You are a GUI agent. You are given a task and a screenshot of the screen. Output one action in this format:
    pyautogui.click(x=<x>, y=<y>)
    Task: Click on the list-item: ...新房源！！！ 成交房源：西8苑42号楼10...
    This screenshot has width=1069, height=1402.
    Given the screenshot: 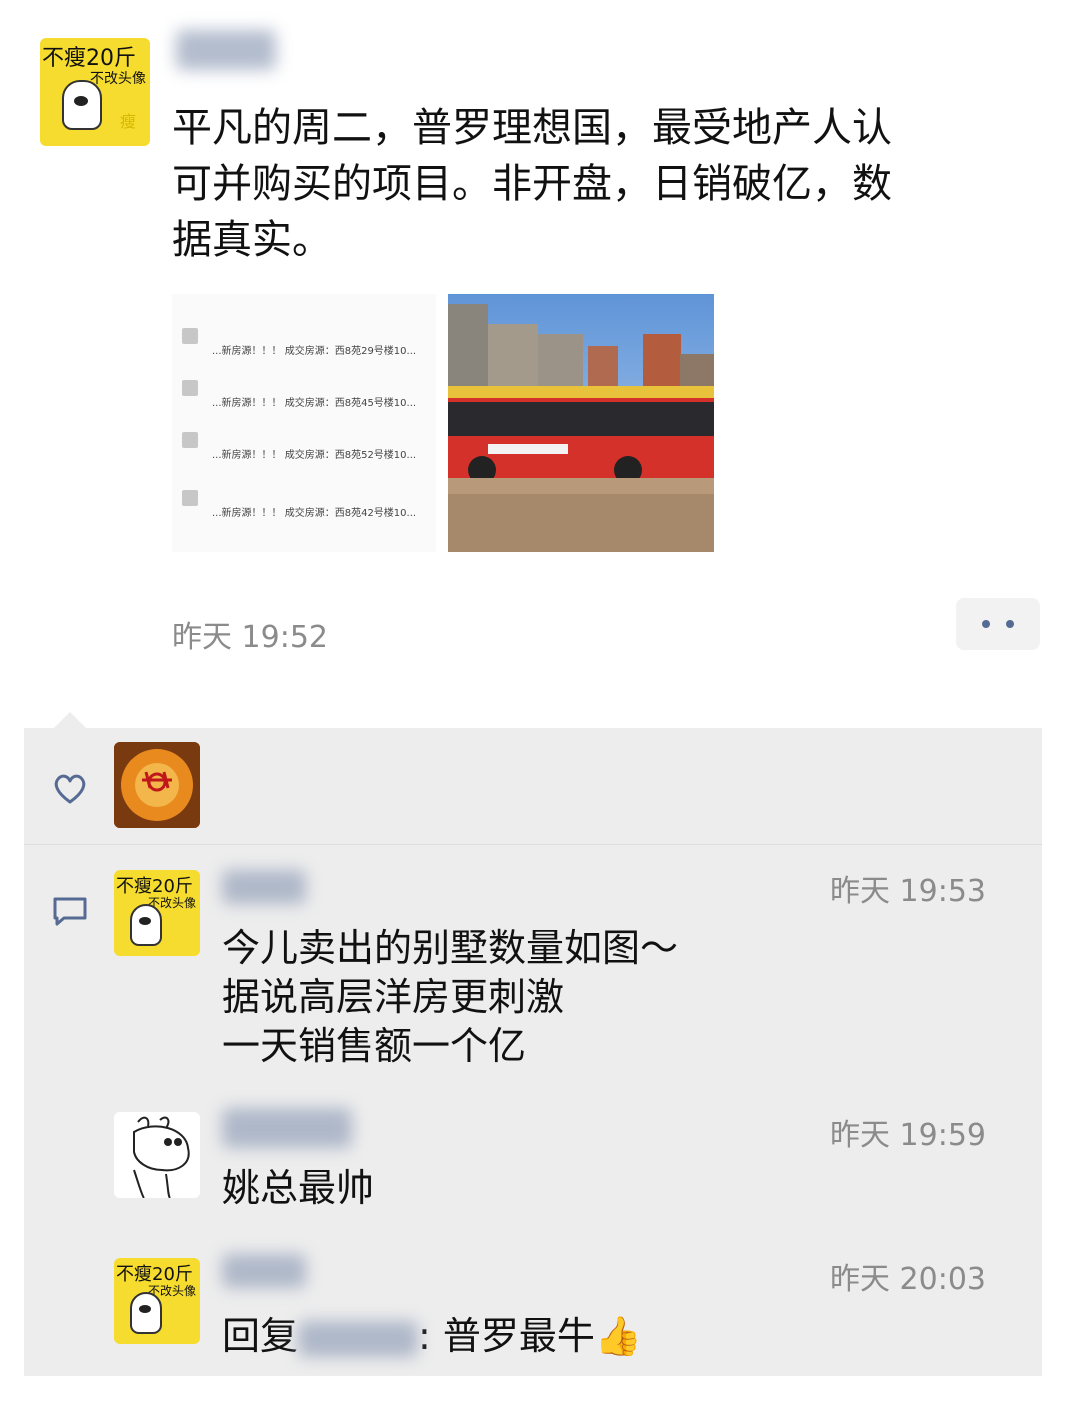 What is the action you would take?
    pyautogui.click(x=304, y=508)
    